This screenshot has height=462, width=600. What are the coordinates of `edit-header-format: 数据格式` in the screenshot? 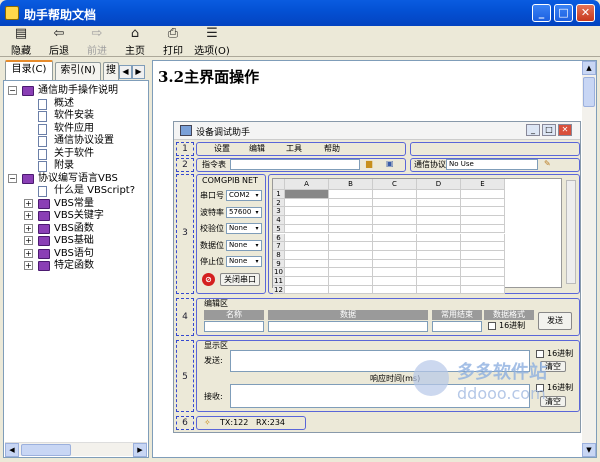 It's located at (509, 315).